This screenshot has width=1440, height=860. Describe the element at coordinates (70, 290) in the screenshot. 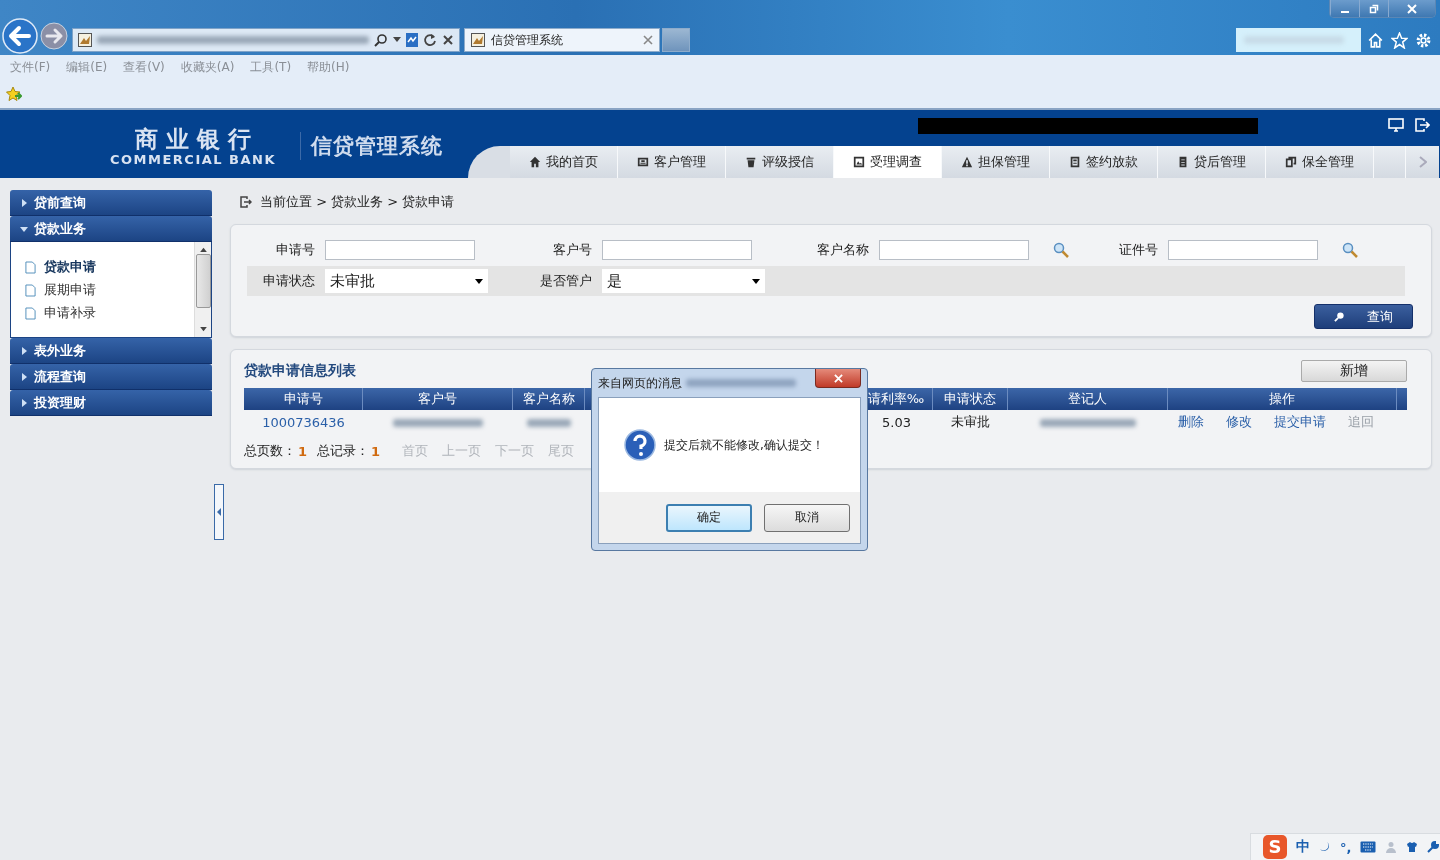

I see `sidebar-item: 展期申请` at that location.